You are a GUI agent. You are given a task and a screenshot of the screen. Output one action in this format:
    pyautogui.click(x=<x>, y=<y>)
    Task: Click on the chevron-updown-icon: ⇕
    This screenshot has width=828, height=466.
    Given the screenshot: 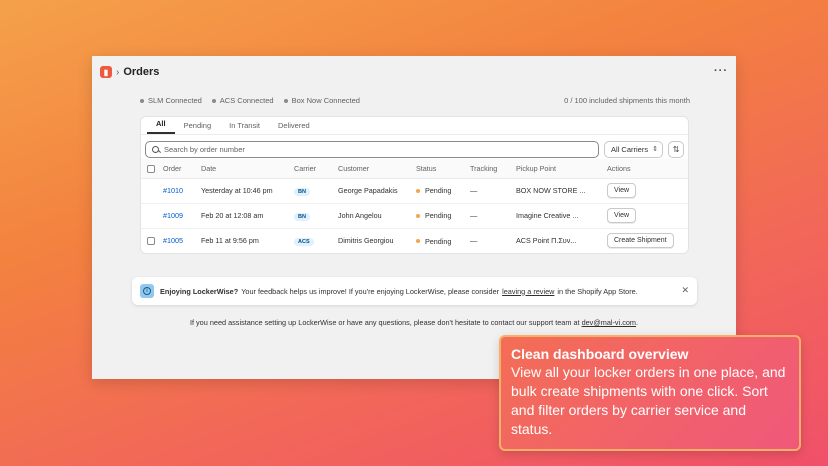 What is the action you would take?
    pyautogui.click(x=655, y=149)
    